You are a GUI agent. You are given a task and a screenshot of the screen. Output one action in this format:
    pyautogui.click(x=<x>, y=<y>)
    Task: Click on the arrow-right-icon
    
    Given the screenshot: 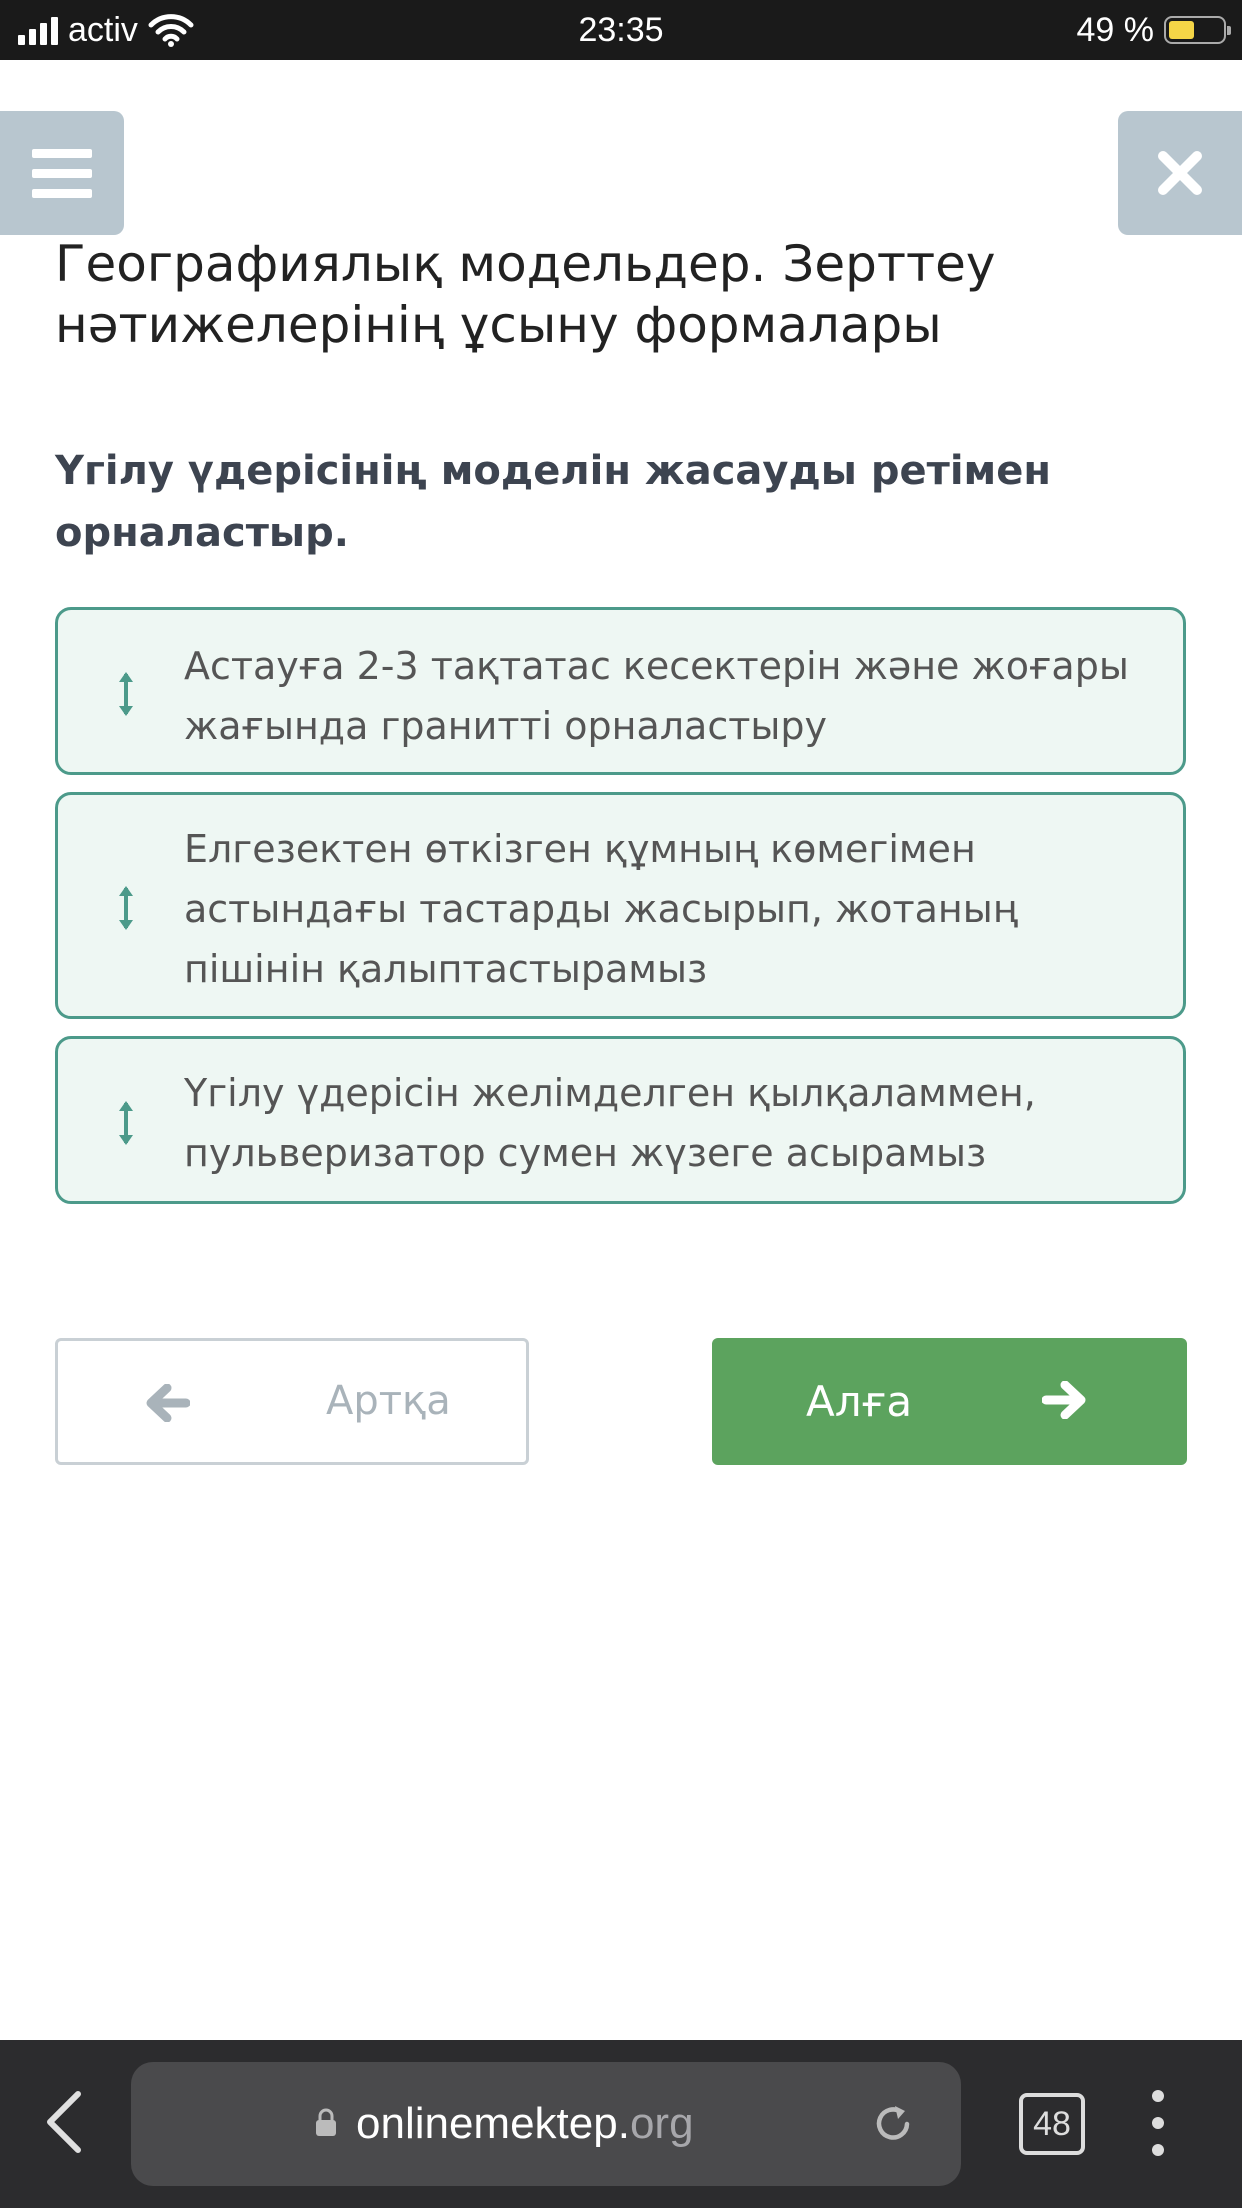 What is the action you would take?
    pyautogui.click(x=1064, y=1400)
    